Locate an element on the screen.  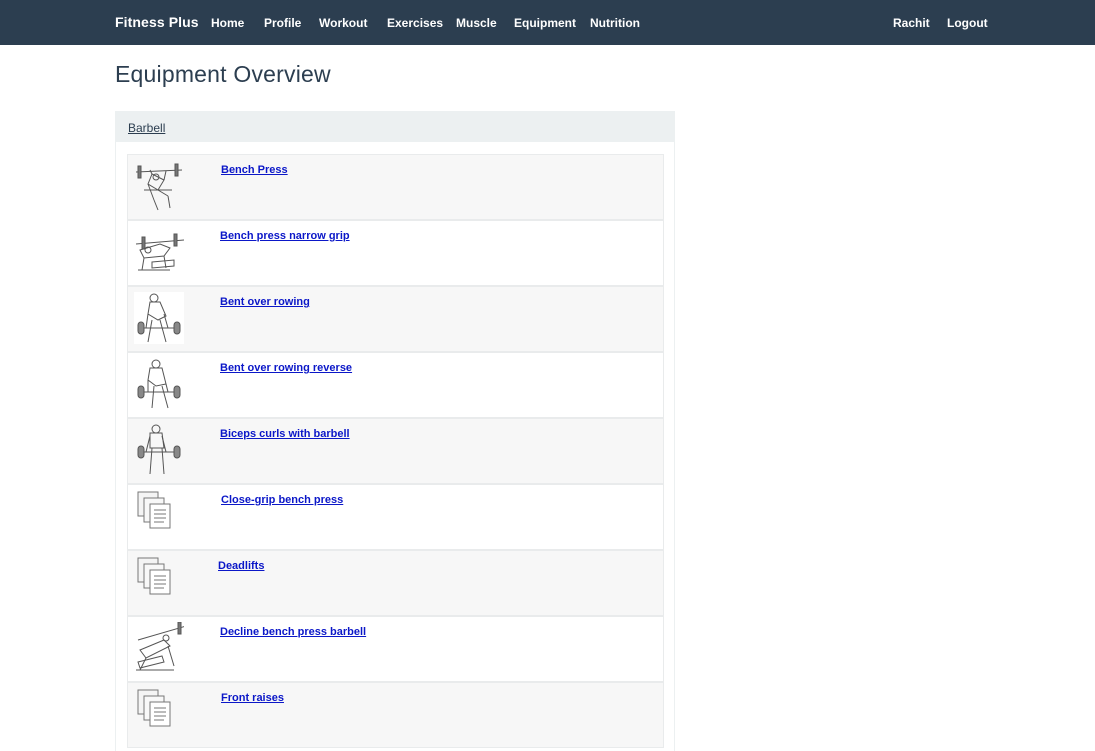
exercise-link: Bench press narrow grip is located at coordinates (285, 236).